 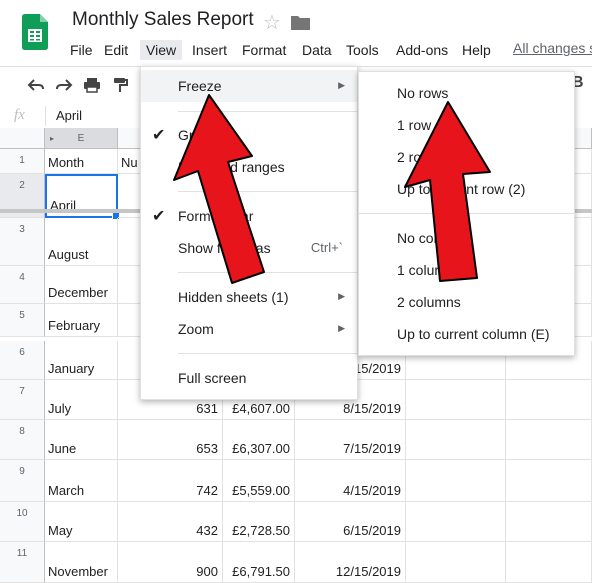 I want to click on row-header: 4, so click(x=22, y=285).